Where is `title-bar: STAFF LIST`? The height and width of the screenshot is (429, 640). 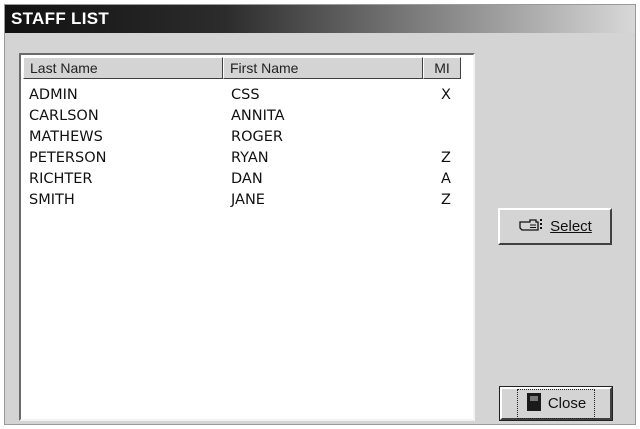
title-bar: STAFF LIST is located at coordinates (320, 19).